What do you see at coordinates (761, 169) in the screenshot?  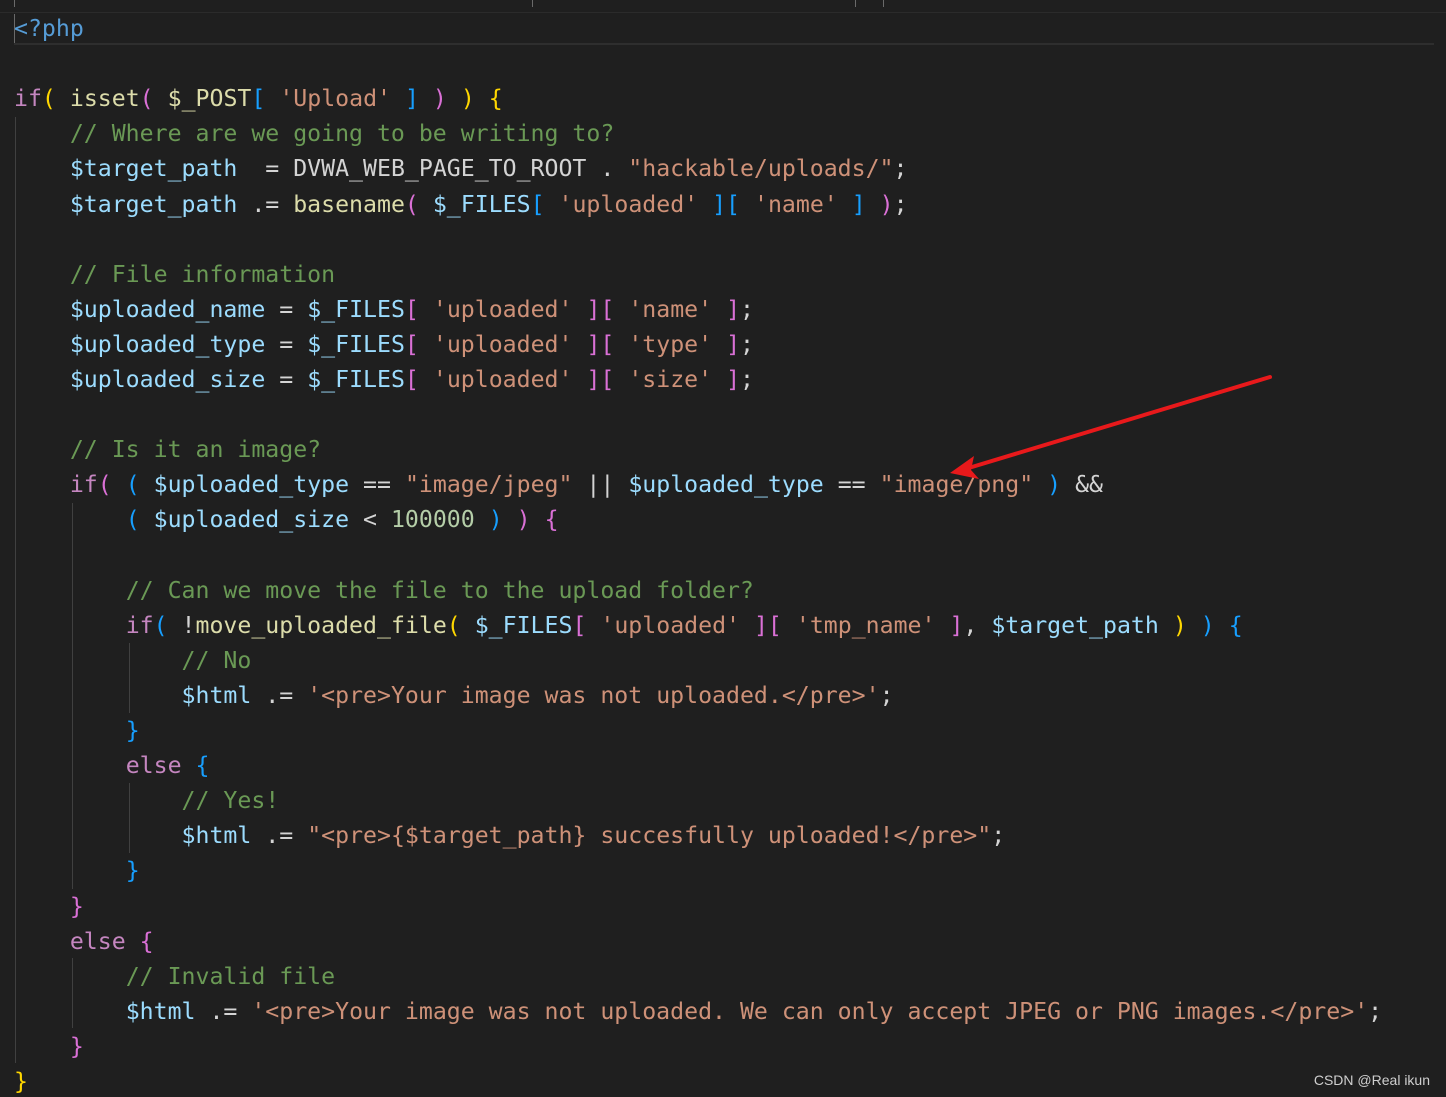 I see `code-token: "hackable/uploads/"` at bounding box center [761, 169].